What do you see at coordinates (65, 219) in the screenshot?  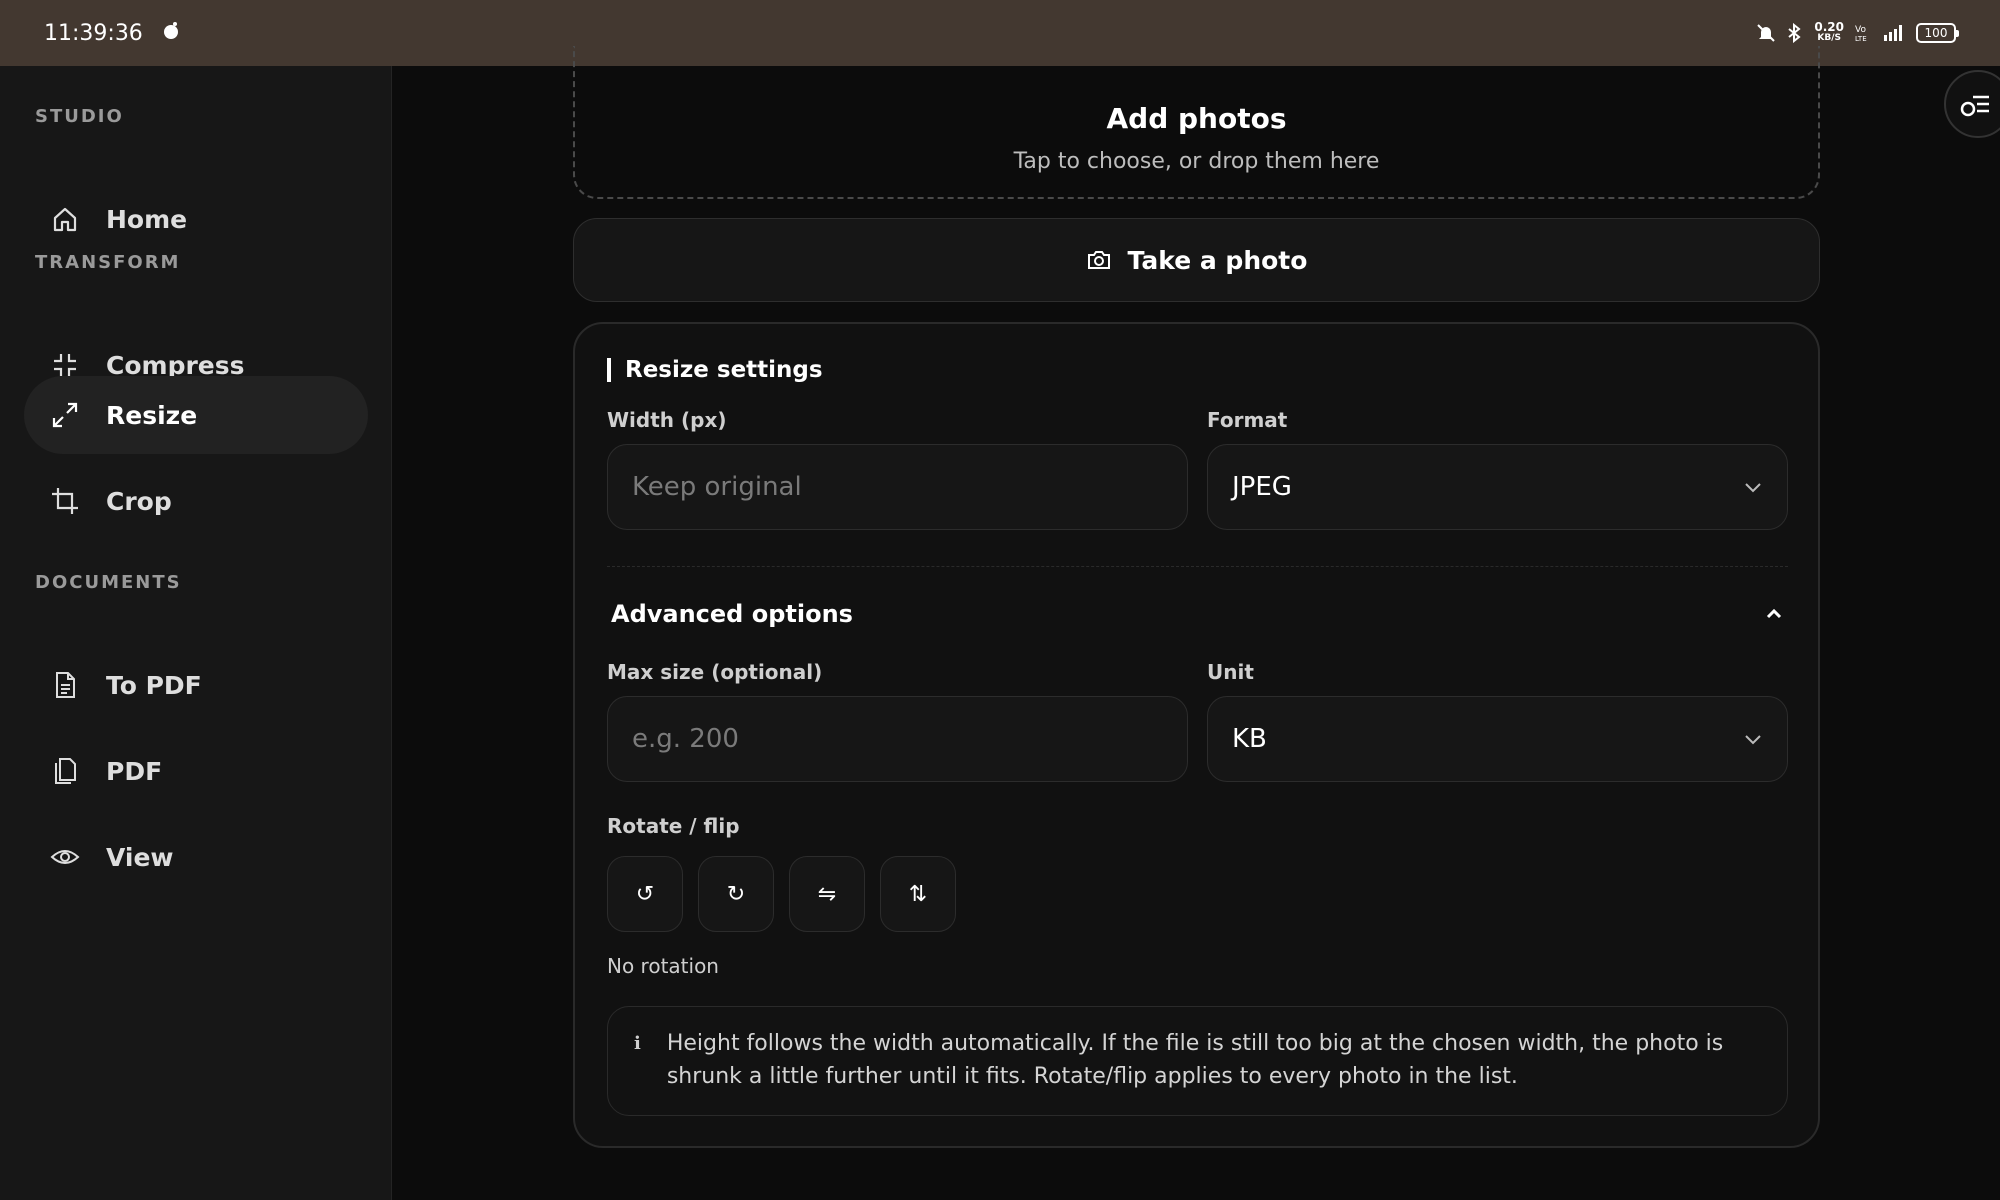 I see `home-icon` at bounding box center [65, 219].